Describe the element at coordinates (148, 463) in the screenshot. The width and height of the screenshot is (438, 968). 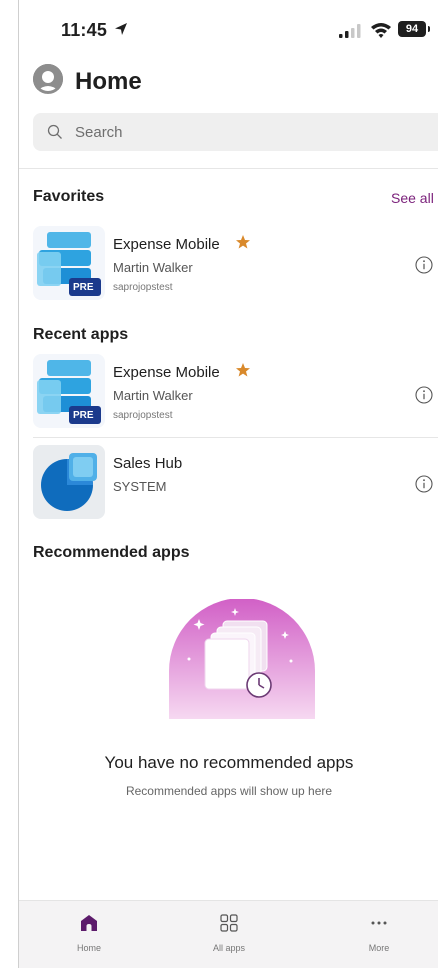
I see `app-name: Sales Hub` at that location.